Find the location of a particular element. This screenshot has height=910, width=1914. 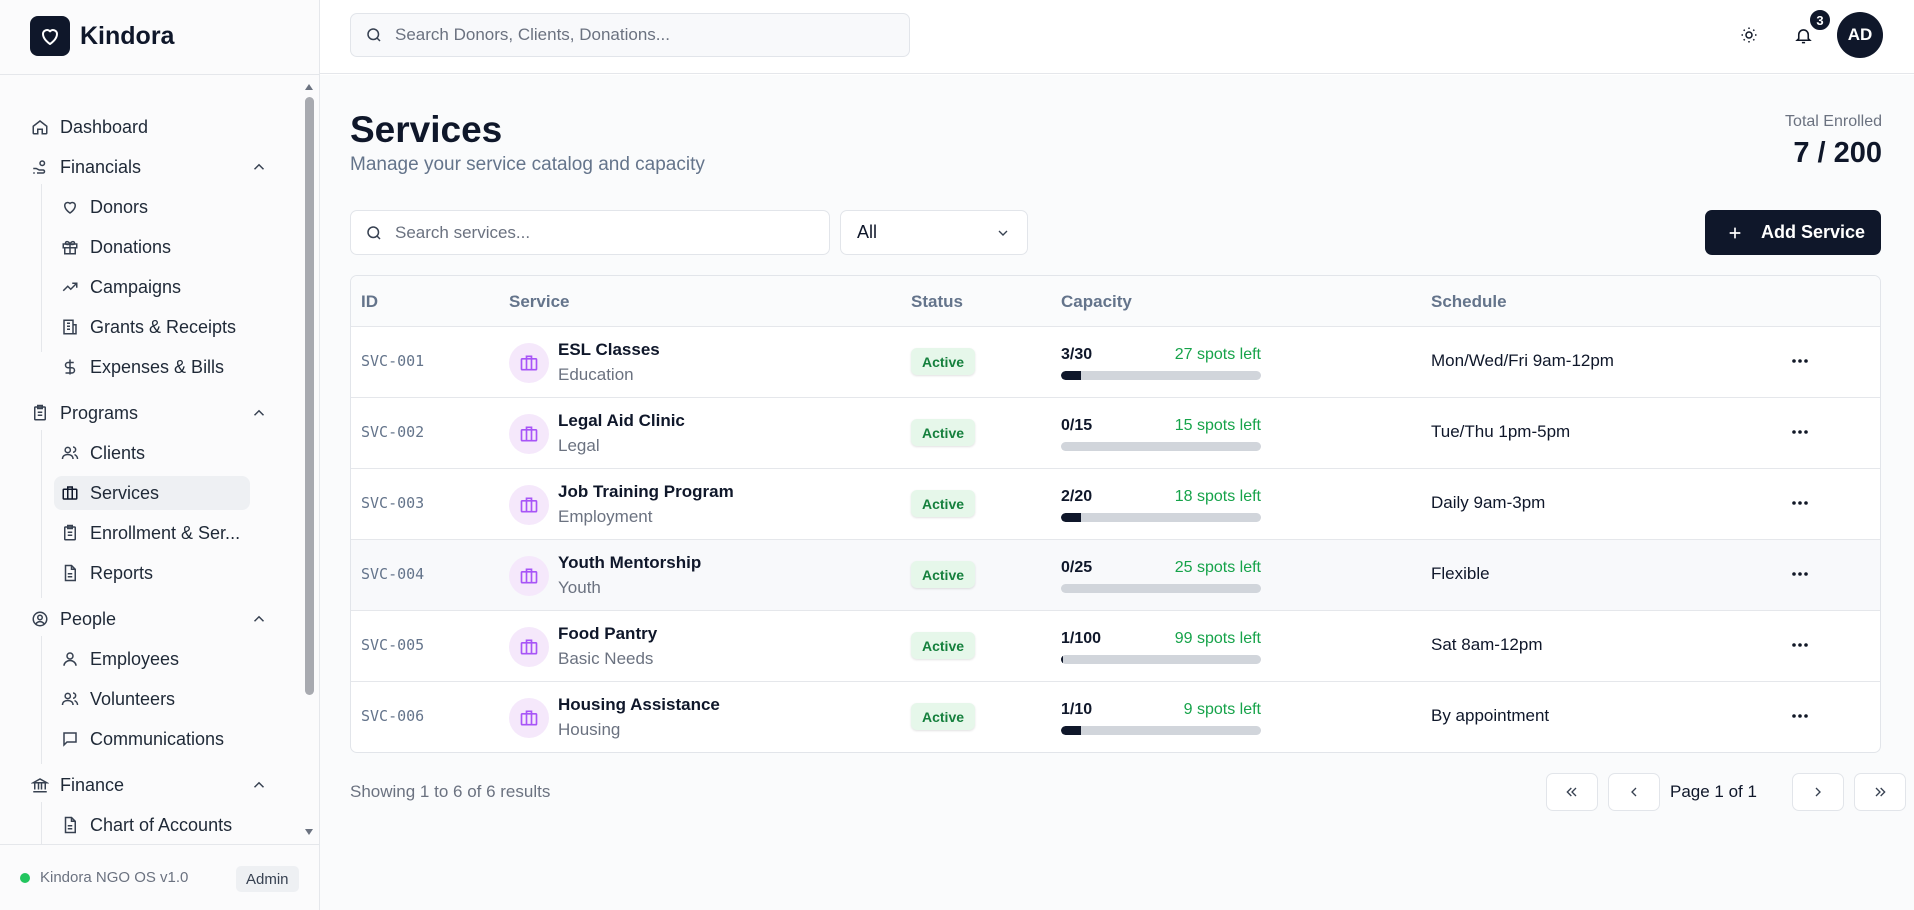

clipboard-list-icon is located at coordinates (70, 533).